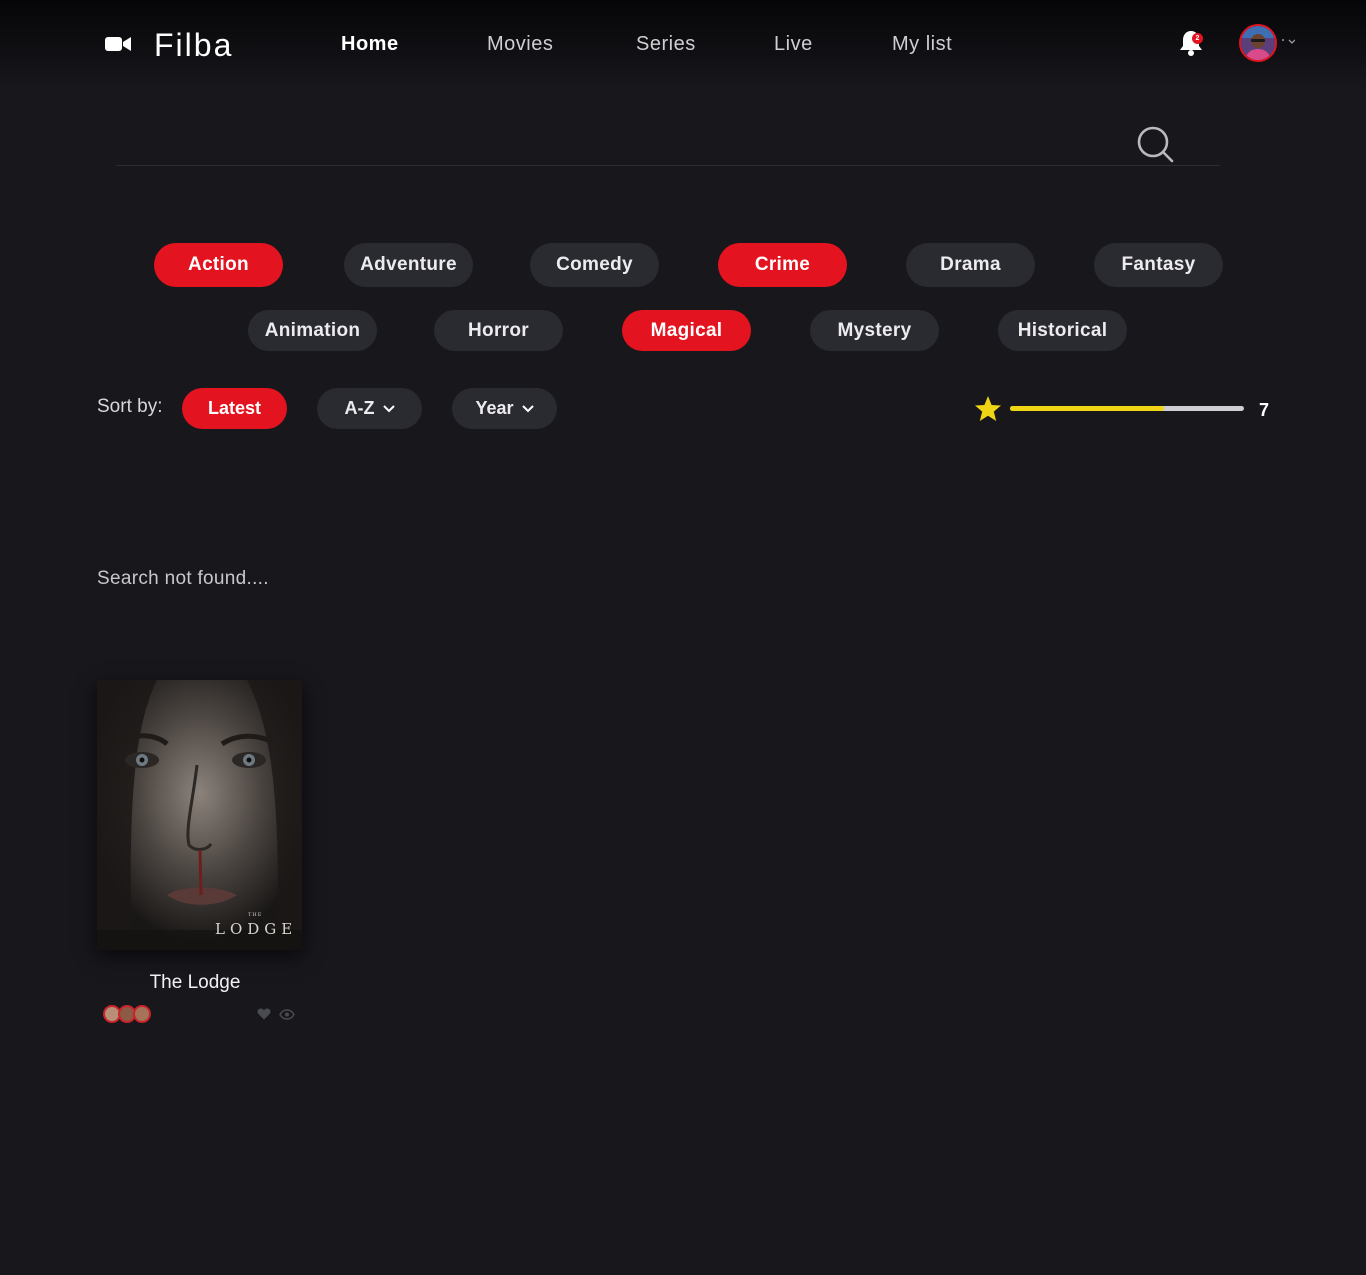 The image size is (1366, 1275). What do you see at coordinates (594, 265) in the screenshot?
I see `genre-pill-comedy: Comedy` at bounding box center [594, 265].